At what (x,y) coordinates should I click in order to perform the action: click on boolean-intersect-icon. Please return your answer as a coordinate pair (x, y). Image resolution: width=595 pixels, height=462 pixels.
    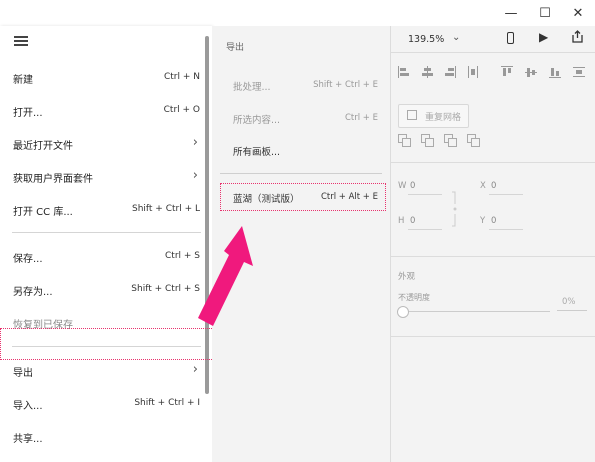
    Looking at the image, I should click on (451, 141).